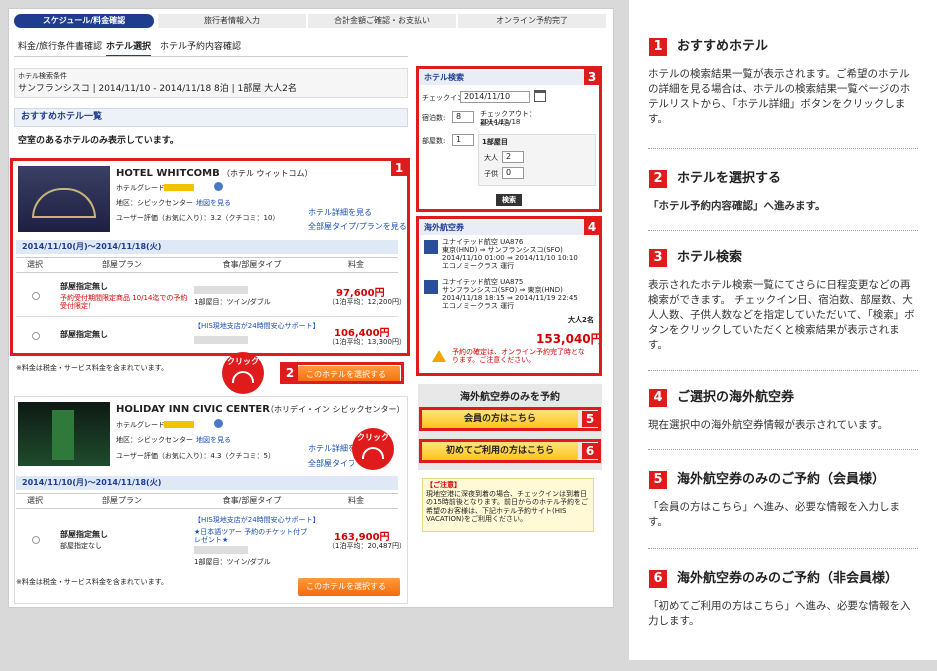  Describe the element at coordinates (257, 520) in the screenshot. I see `room-meal: 【HIS現地支店が24時間安心サポート】` at that location.